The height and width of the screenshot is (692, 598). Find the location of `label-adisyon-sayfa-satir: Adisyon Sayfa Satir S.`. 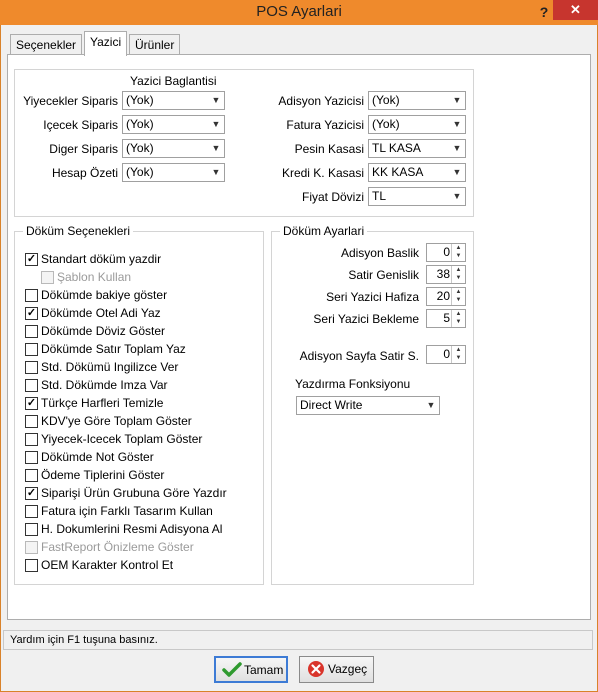

label-adisyon-sayfa-satir: Adisyon Sayfa Satir S. is located at coordinates (359, 356).